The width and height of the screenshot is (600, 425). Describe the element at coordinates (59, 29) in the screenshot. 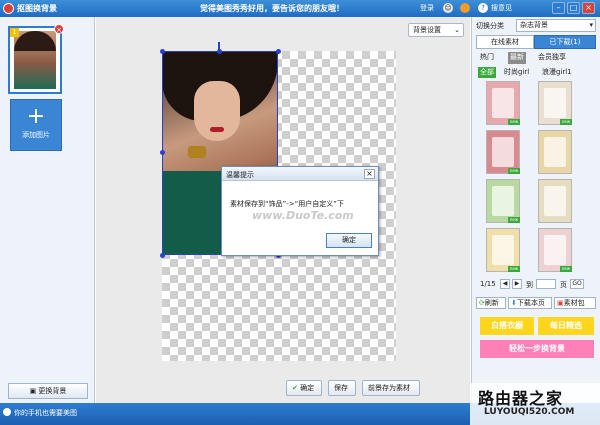

I see `remove-thumbnail-icon: ×` at that location.